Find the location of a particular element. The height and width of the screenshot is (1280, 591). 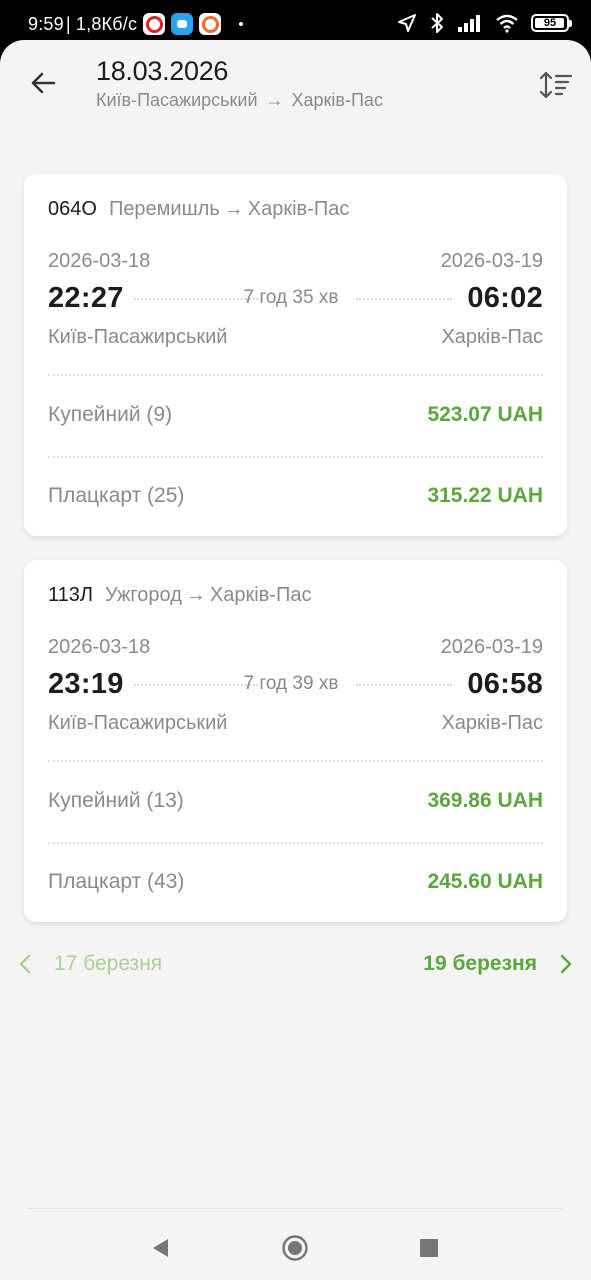

date-pager: 17 березня 19 березня is located at coordinates (295, 964).